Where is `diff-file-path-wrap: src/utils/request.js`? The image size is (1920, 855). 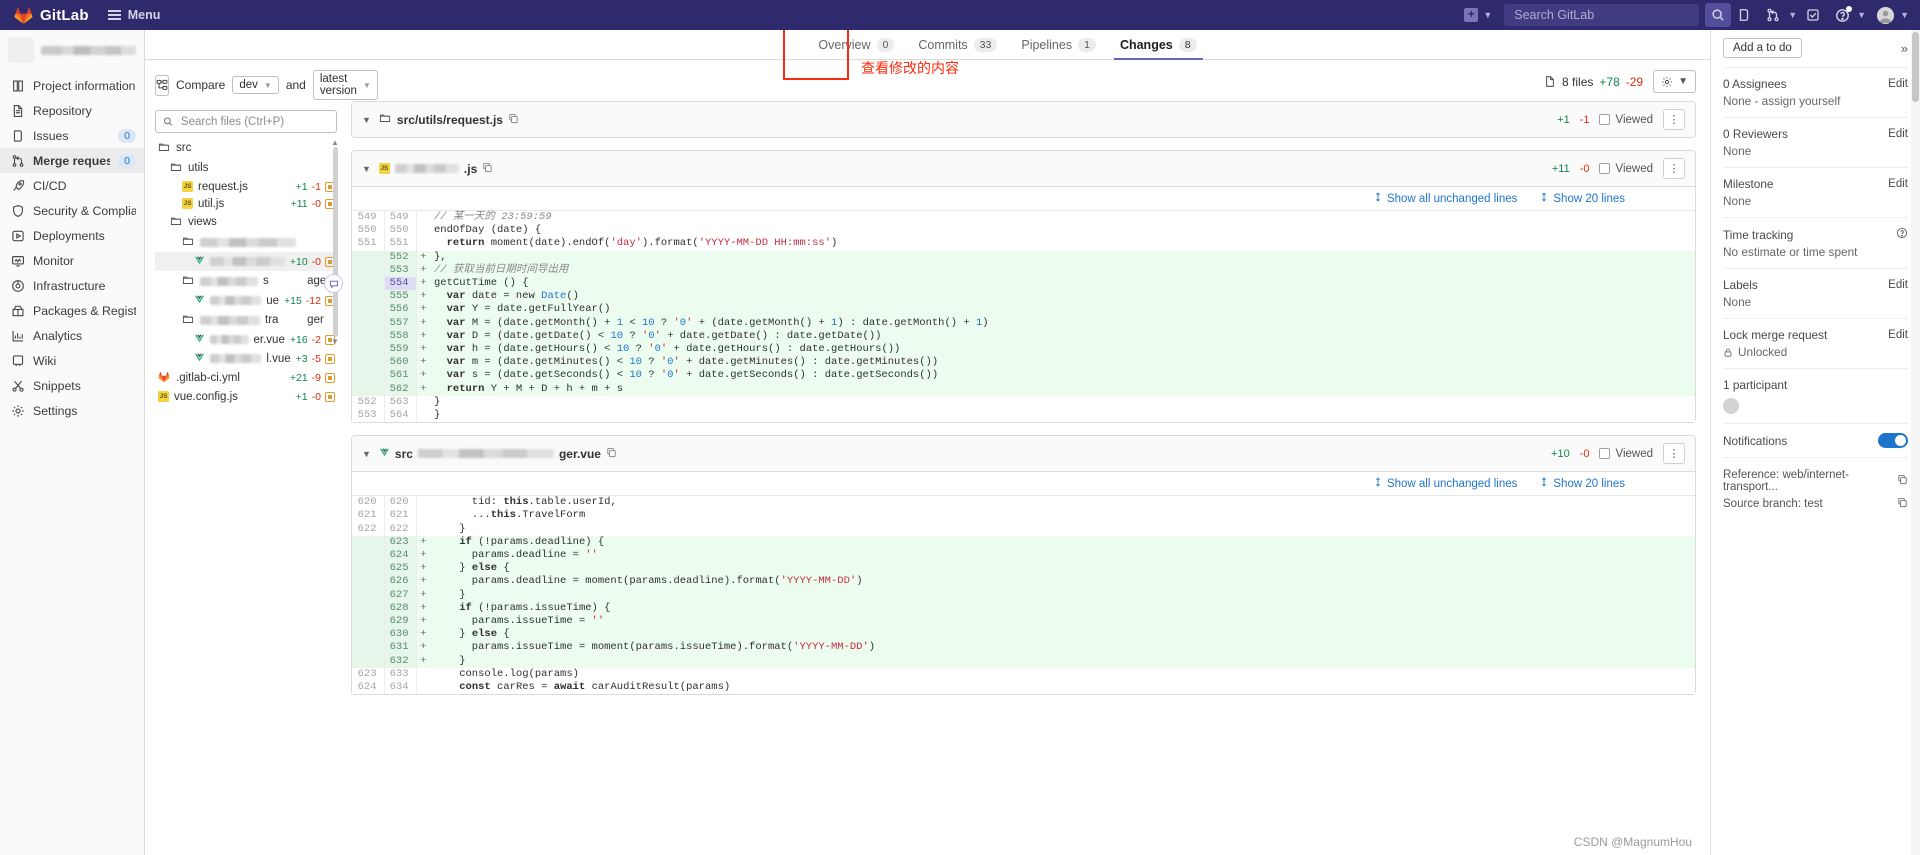
diff-file-path-wrap: src/utils/request.js is located at coordinates (449, 119).